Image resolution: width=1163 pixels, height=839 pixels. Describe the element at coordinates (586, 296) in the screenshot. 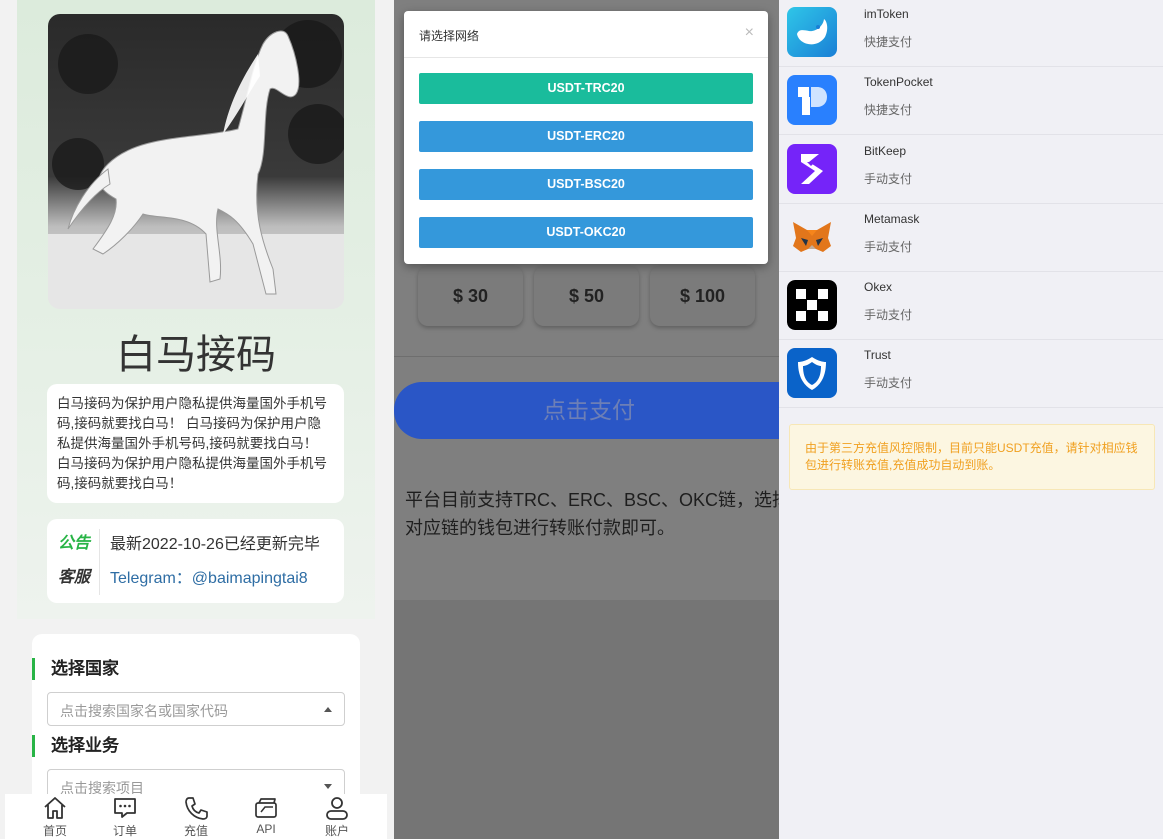

I see `amount-option-50: $ 50` at that location.